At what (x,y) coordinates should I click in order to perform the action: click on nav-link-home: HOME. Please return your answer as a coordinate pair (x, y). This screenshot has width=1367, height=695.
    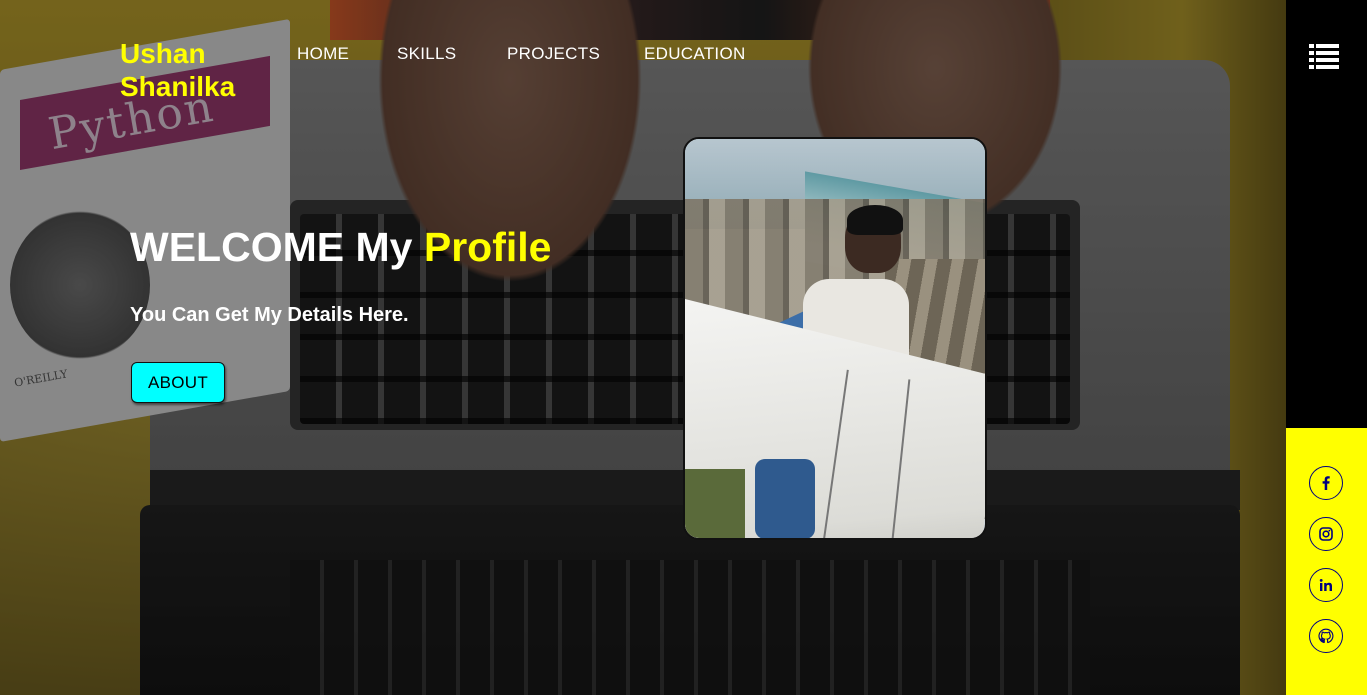
    Looking at the image, I should click on (323, 54).